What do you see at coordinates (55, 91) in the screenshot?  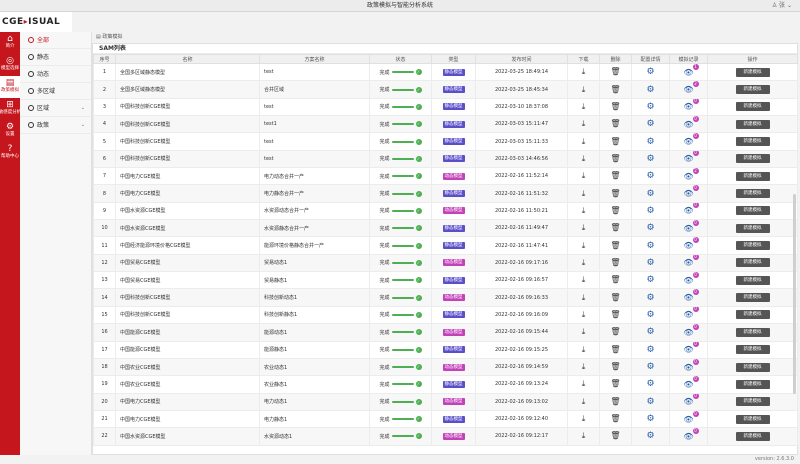 I see `subnav-item-3: 多区域` at bounding box center [55, 91].